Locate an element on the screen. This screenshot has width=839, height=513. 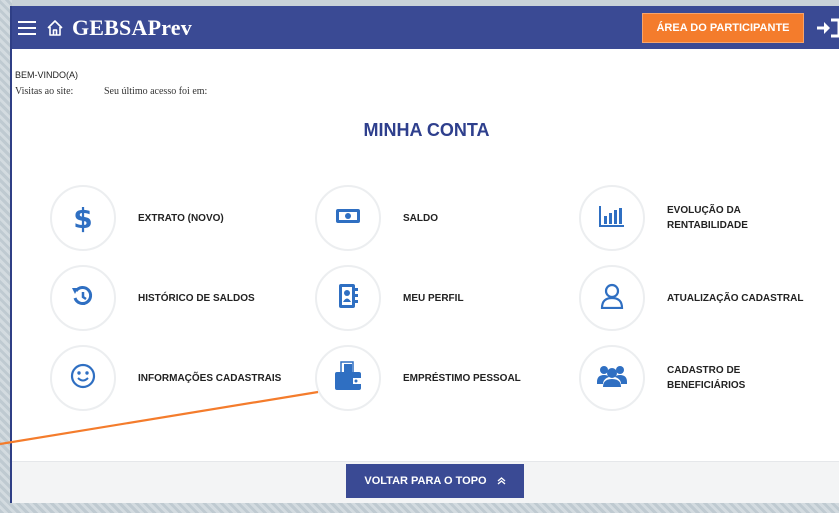
tile-informacoes-cadastrais: INFORMAÇÕES CADASTRAIS is located at coordinates (174, 378).